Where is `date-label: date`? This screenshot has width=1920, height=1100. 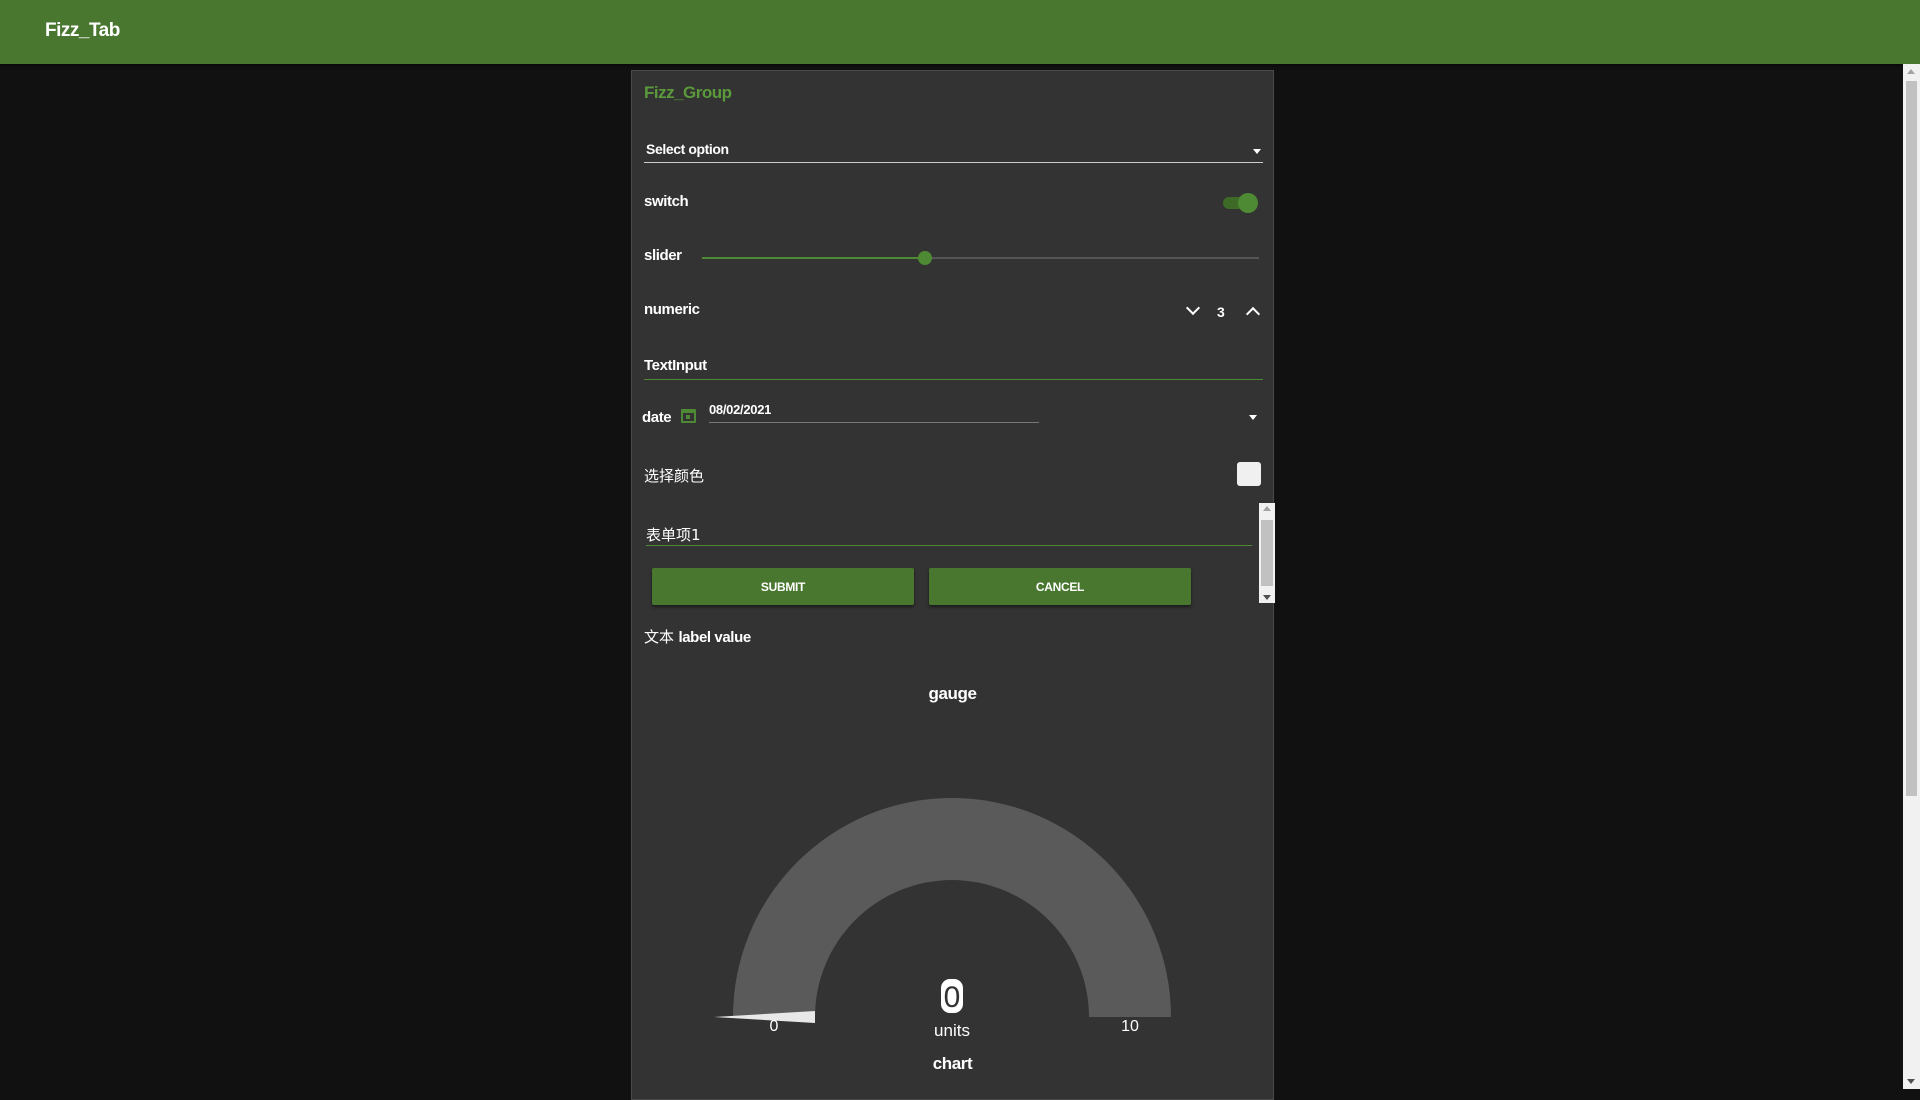 date-label: date is located at coordinates (657, 417).